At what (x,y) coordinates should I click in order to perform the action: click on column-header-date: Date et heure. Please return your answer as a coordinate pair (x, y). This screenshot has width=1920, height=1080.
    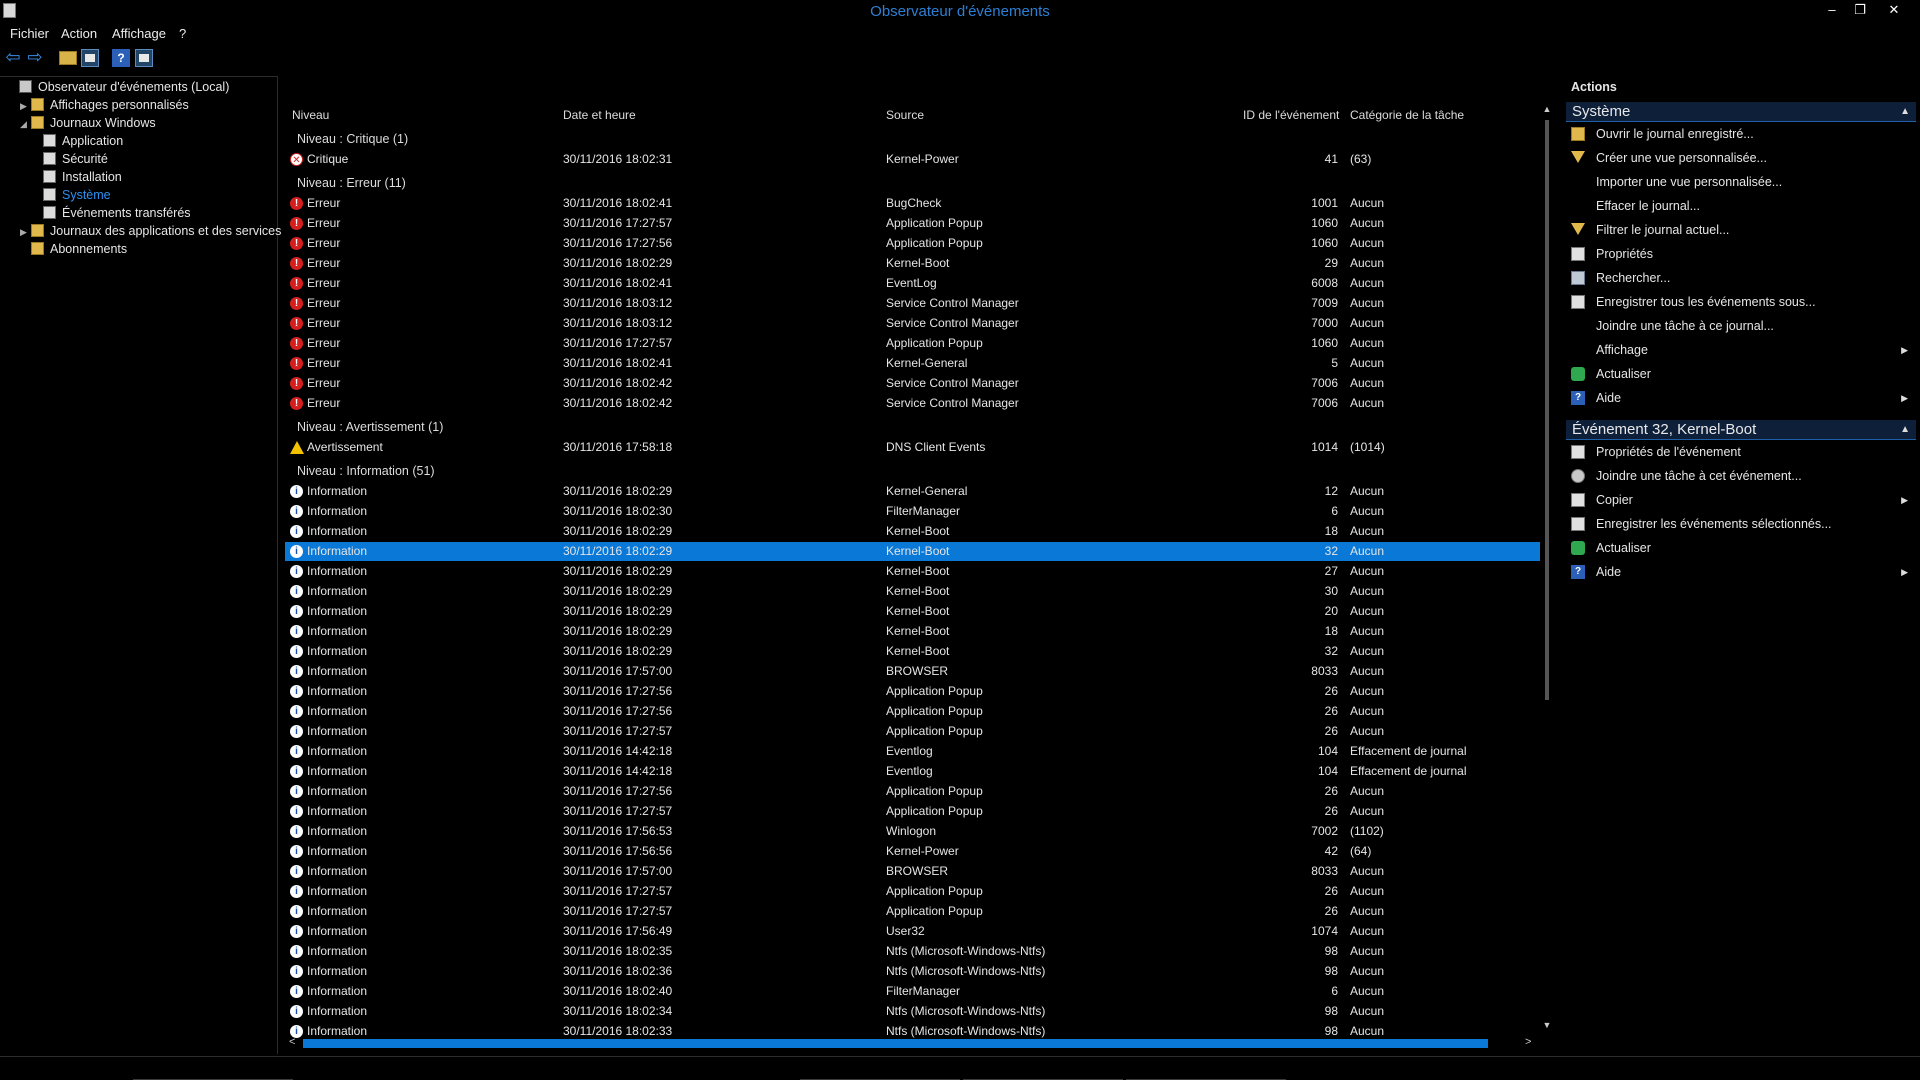
    Looking at the image, I should click on (599, 115).